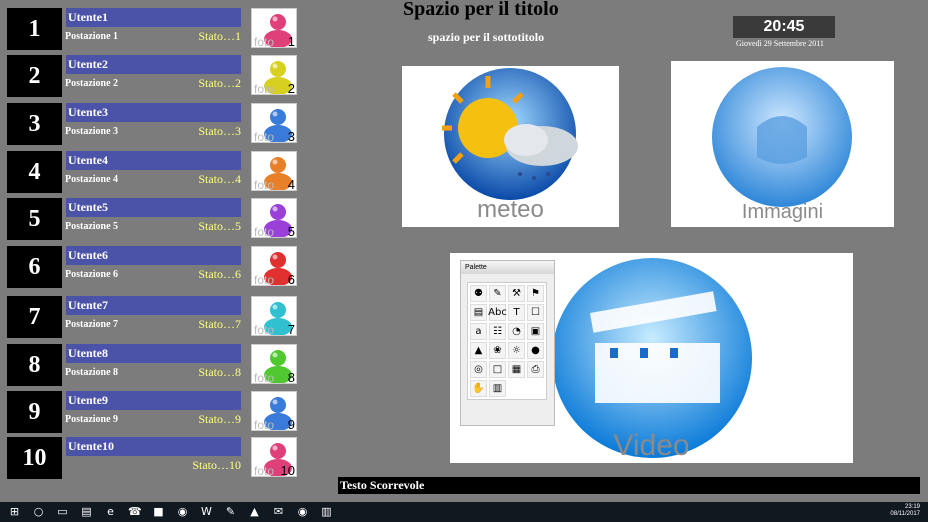 The image size is (928, 522). Describe the element at coordinates (230, 511) in the screenshot. I see `paint-icon: ✎` at that location.